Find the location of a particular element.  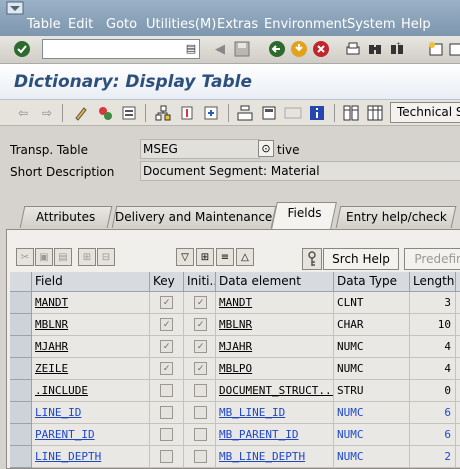

length-cell: 2 is located at coordinates (433, 457).